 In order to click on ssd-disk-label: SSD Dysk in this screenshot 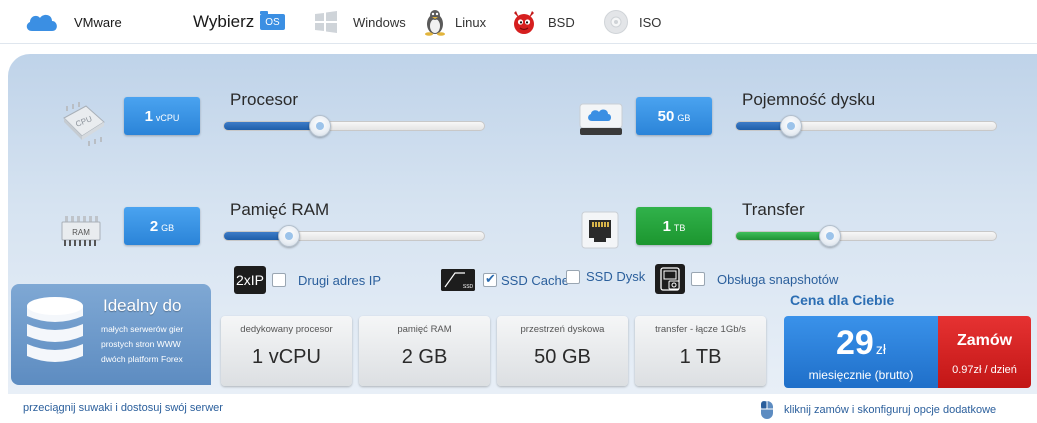, I will do `click(616, 276)`.